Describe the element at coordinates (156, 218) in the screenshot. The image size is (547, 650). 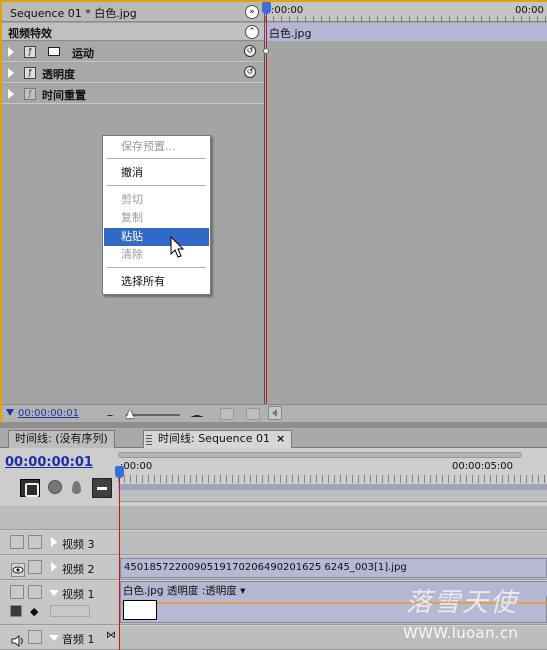
I see `menu-item-copy: 复制` at that location.